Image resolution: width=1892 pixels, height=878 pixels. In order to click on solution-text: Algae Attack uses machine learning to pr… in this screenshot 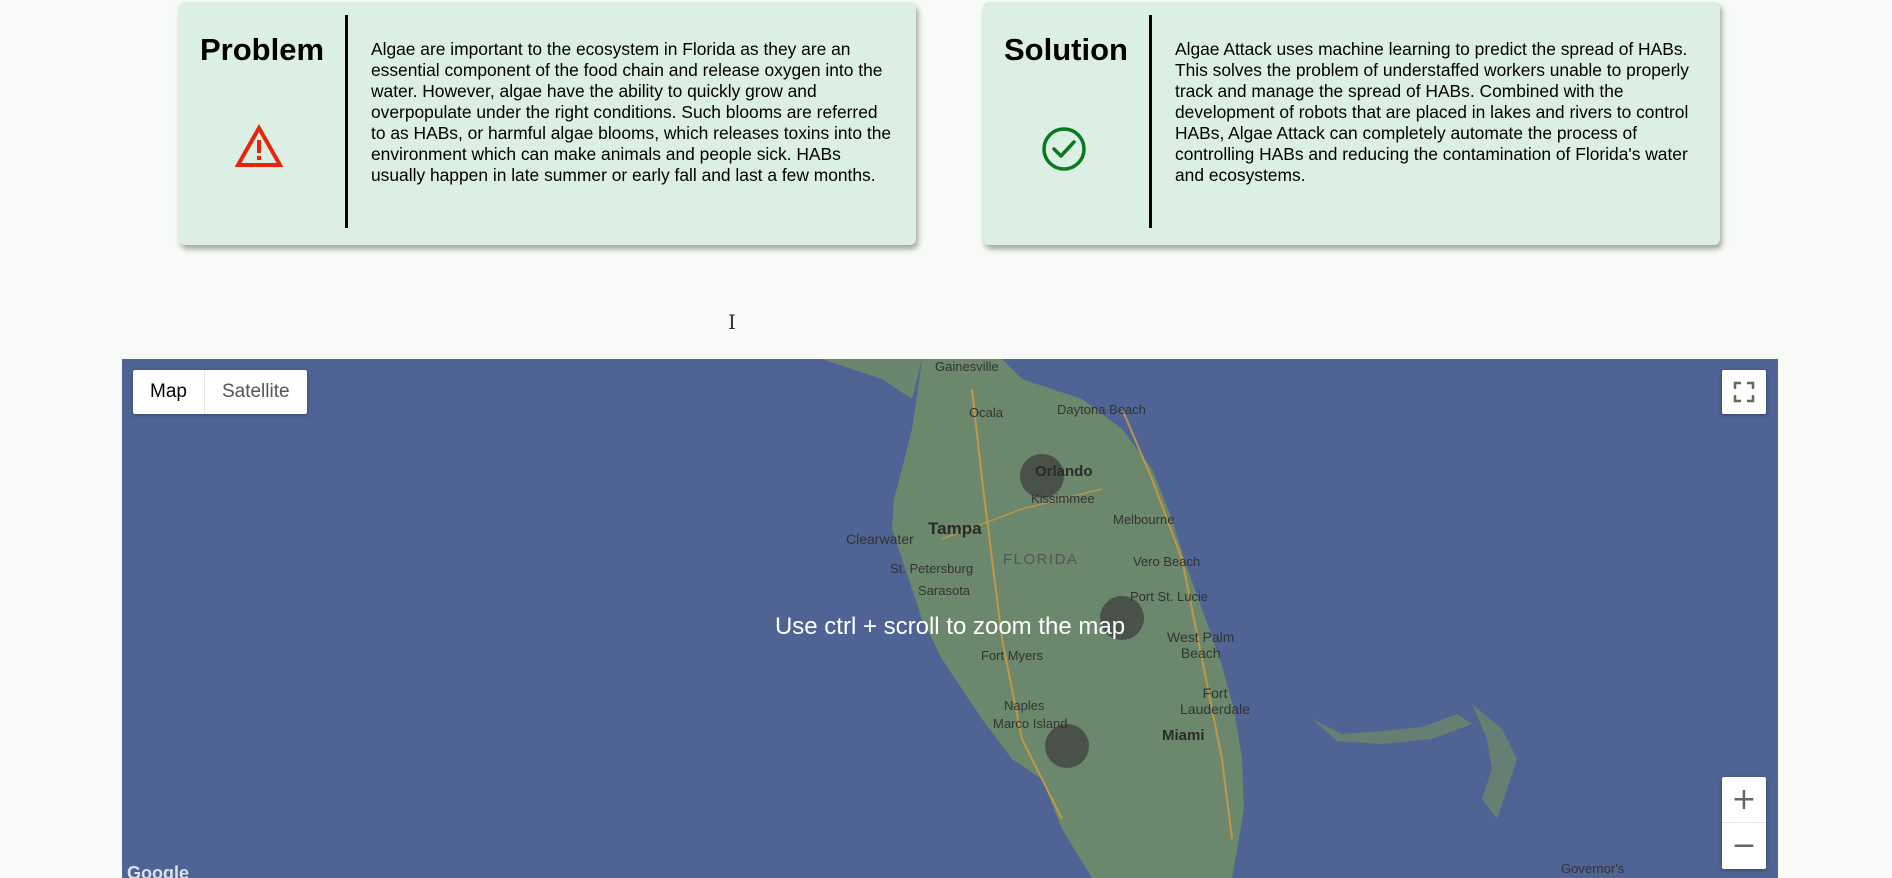, I will do `click(1432, 112)`.